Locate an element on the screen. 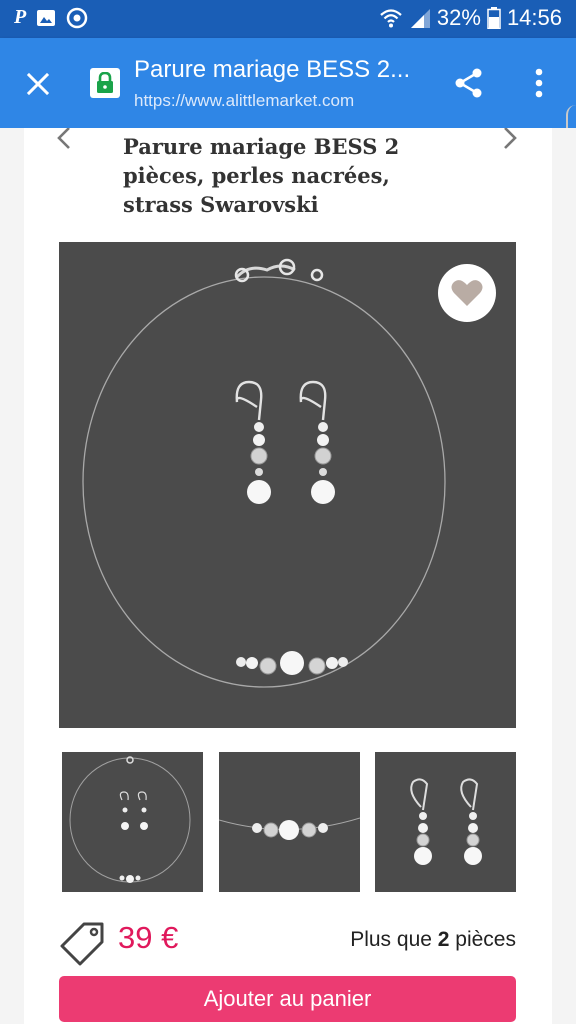 This screenshot has width=576, height=1024. favorite-button is located at coordinates (467, 293).